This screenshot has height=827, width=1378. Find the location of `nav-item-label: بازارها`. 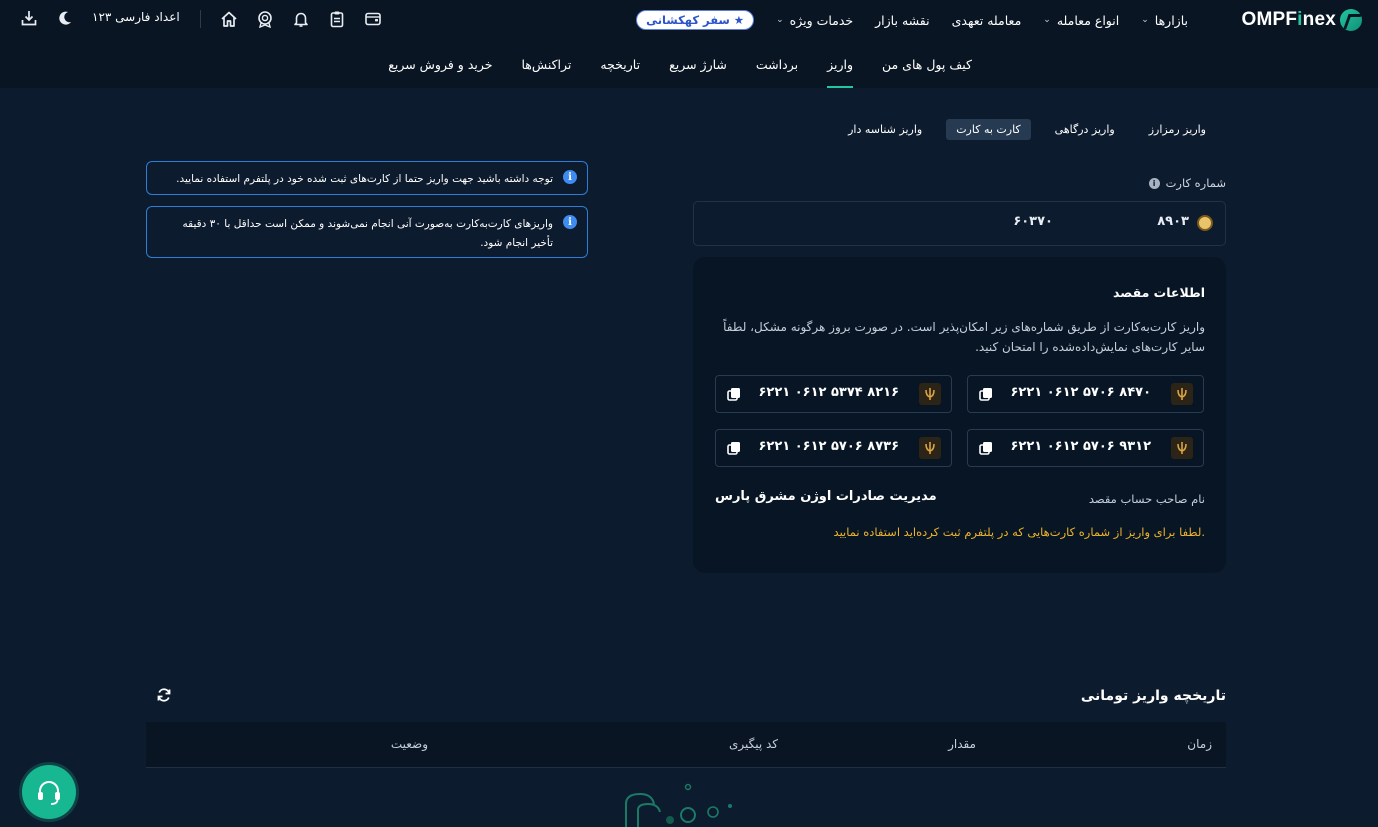

nav-item-label: بازارها is located at coordinates (1171, 20).